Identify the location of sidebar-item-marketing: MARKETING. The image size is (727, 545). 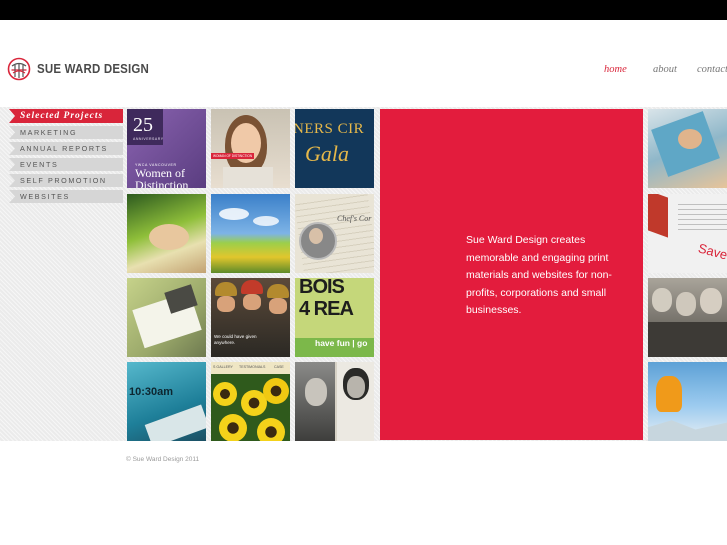
(66, 132).